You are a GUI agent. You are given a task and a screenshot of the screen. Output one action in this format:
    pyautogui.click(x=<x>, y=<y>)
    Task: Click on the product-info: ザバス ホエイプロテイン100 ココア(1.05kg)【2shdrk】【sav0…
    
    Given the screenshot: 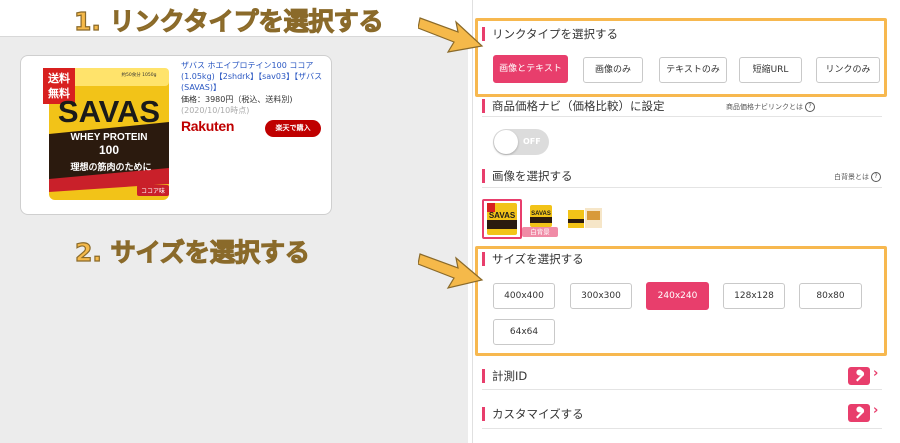 What is the action you would take?
    pyautogui.click(x=255, y=88)
    